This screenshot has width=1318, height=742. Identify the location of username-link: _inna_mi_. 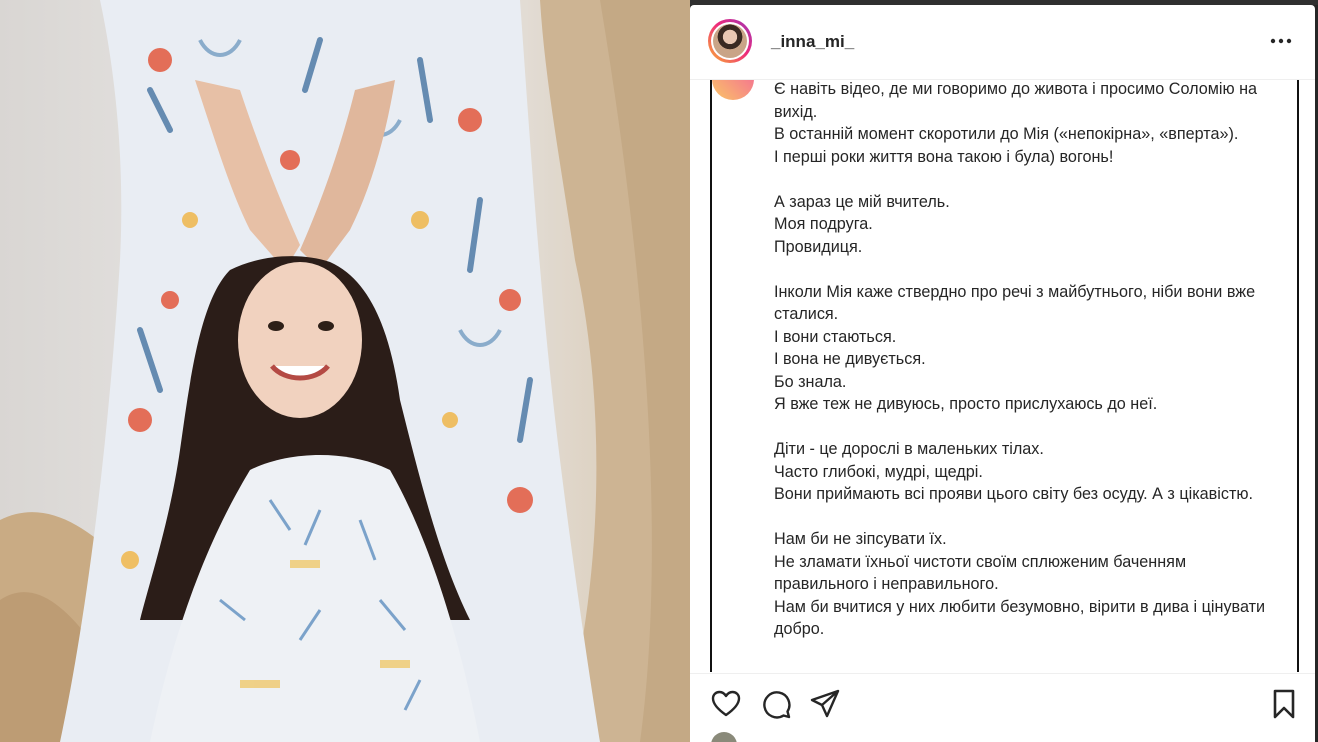
(812, 42).